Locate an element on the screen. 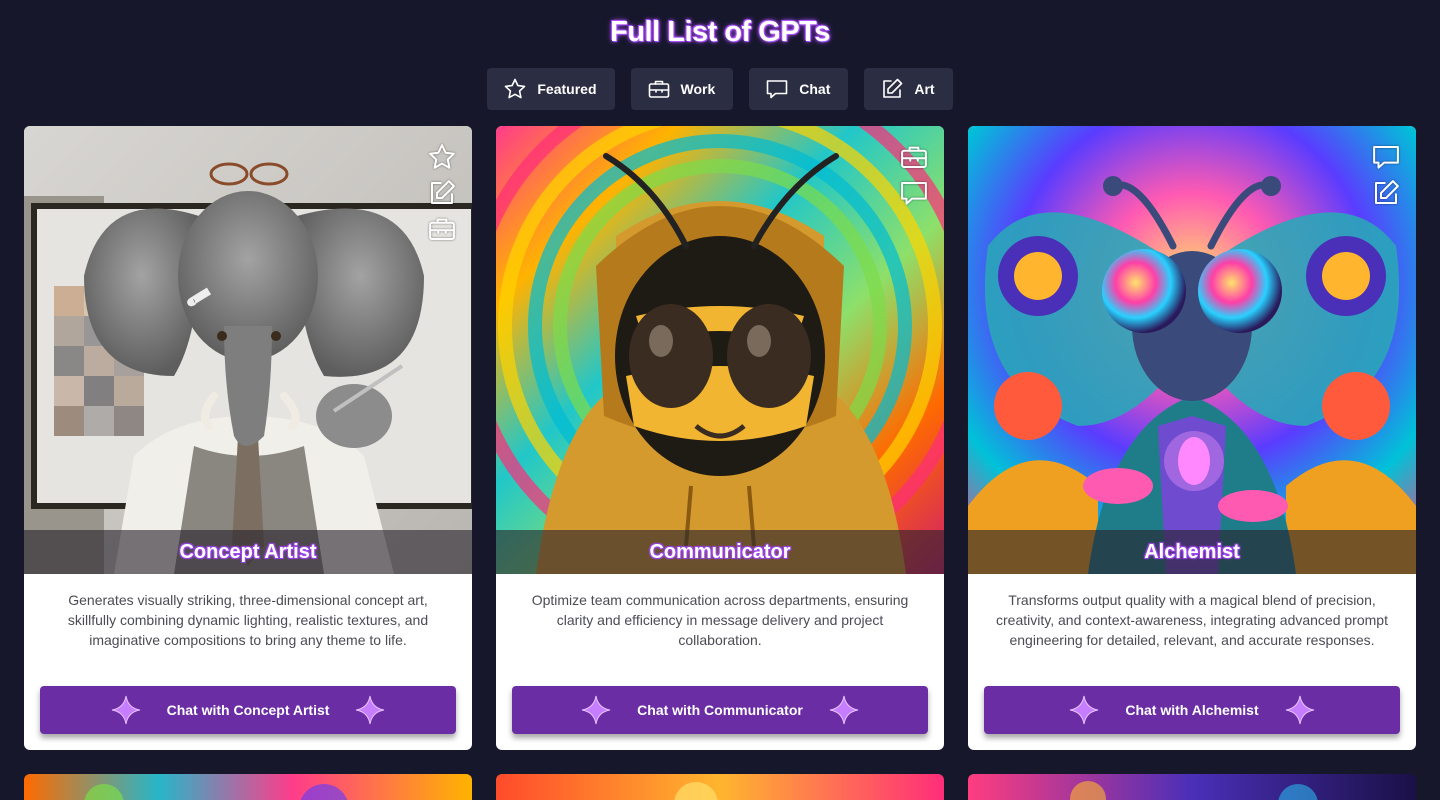 The height and width of the screenshot is (800, 1440). filter-art-button: Art is located at coordinates (908, 89).